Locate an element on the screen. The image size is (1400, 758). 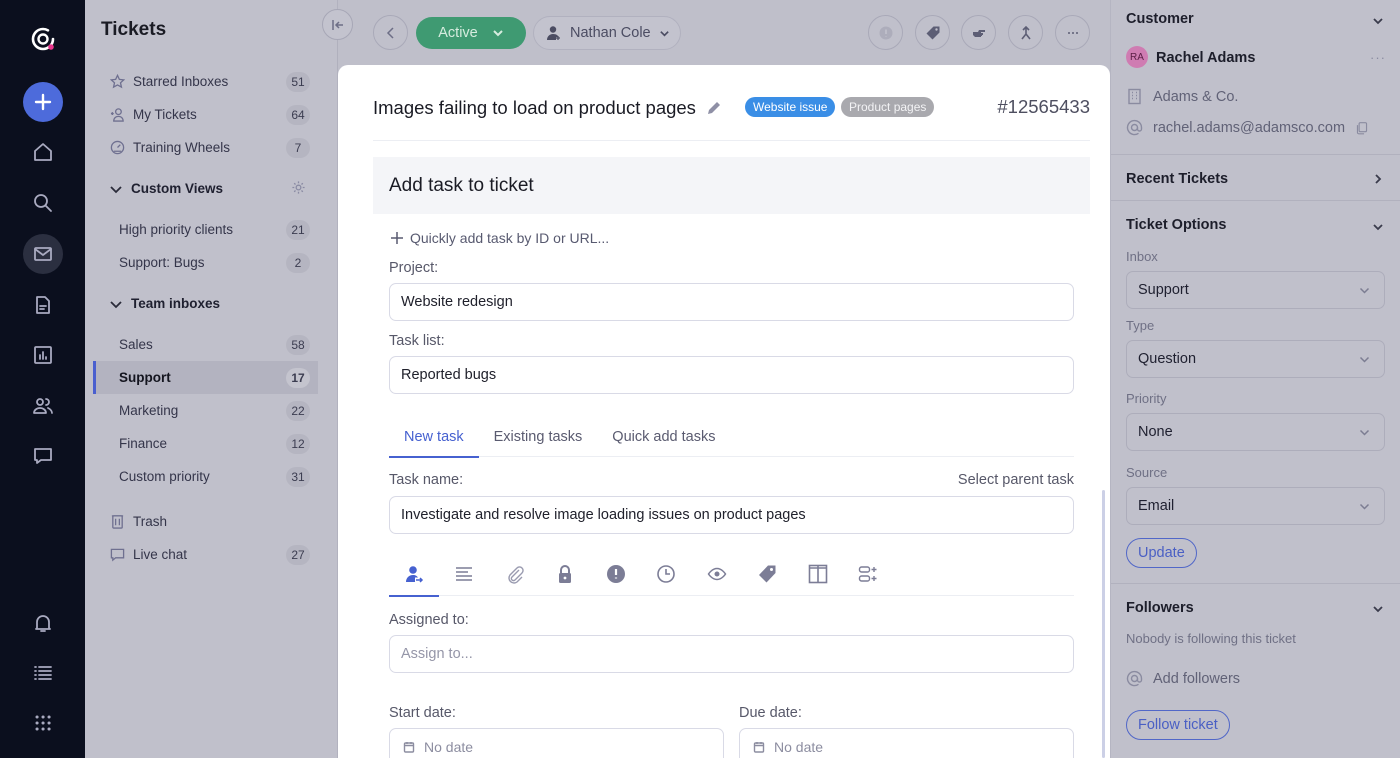
sidebar-item-label: High priority clients is located at coordinates (176, 229).